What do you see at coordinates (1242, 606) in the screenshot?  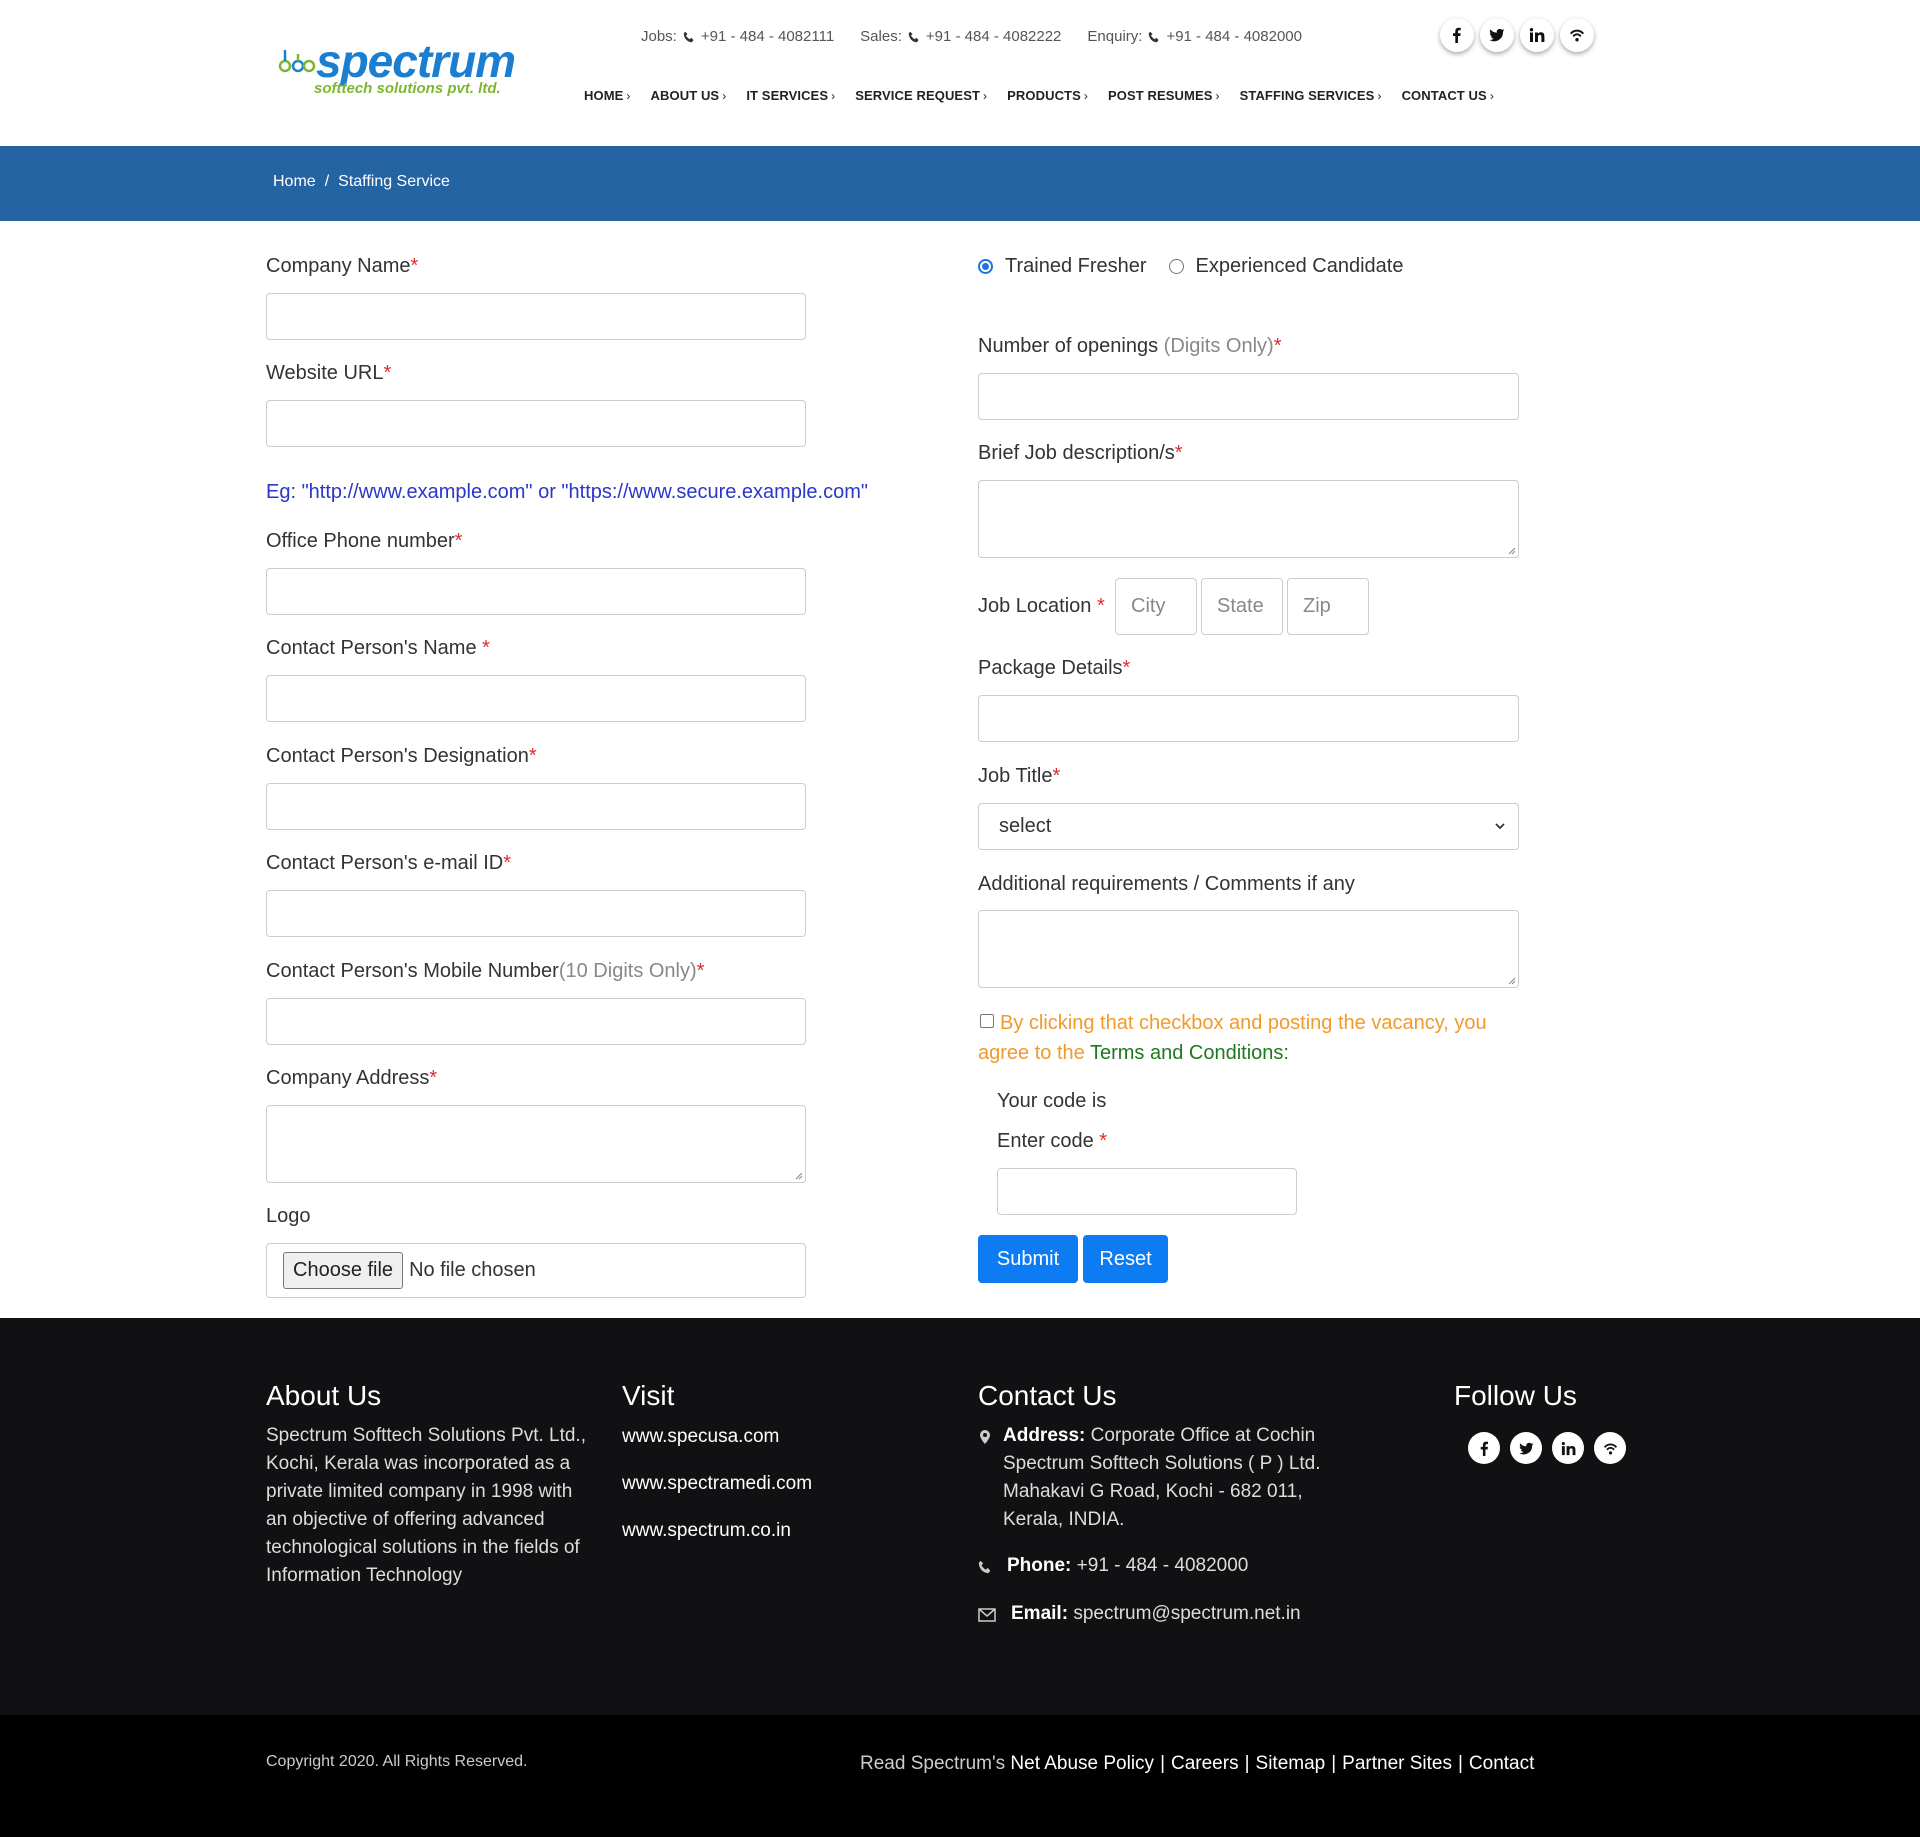 I see `state-input: State` at bounding box center [1242, 606].